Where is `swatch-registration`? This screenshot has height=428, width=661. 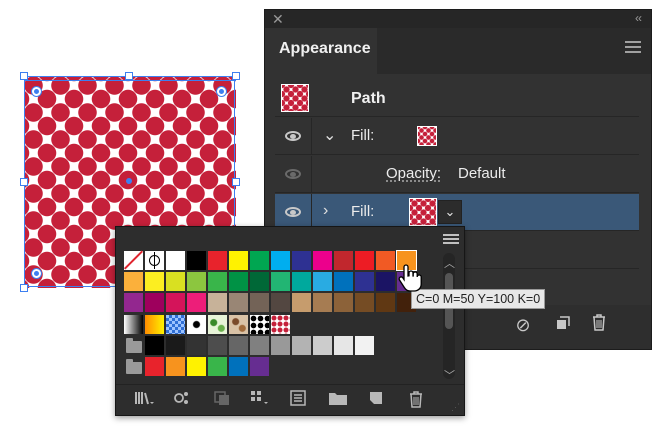 swatch-registration is located at coordinates (154, 260).